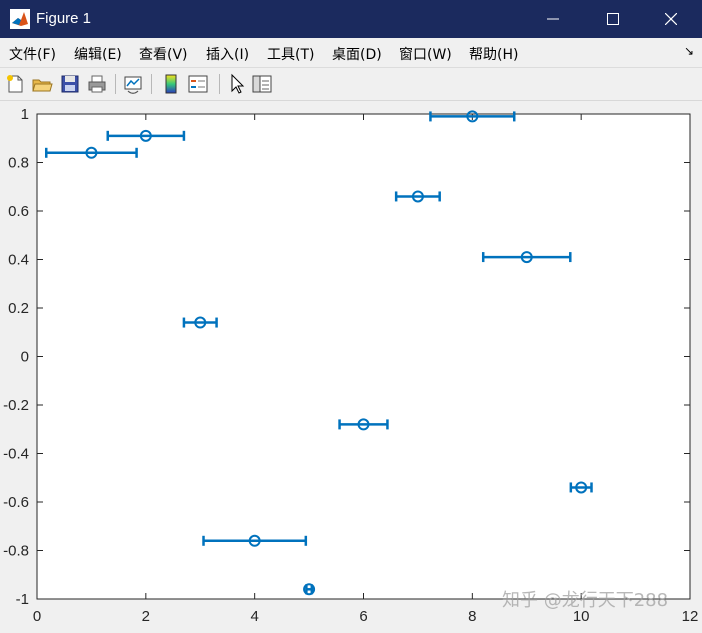 This screenshot has width=702, height=633. Describe the element at coordinates (171, 84) in the screenshot. I see `insert-colorbar-icon` at that location.